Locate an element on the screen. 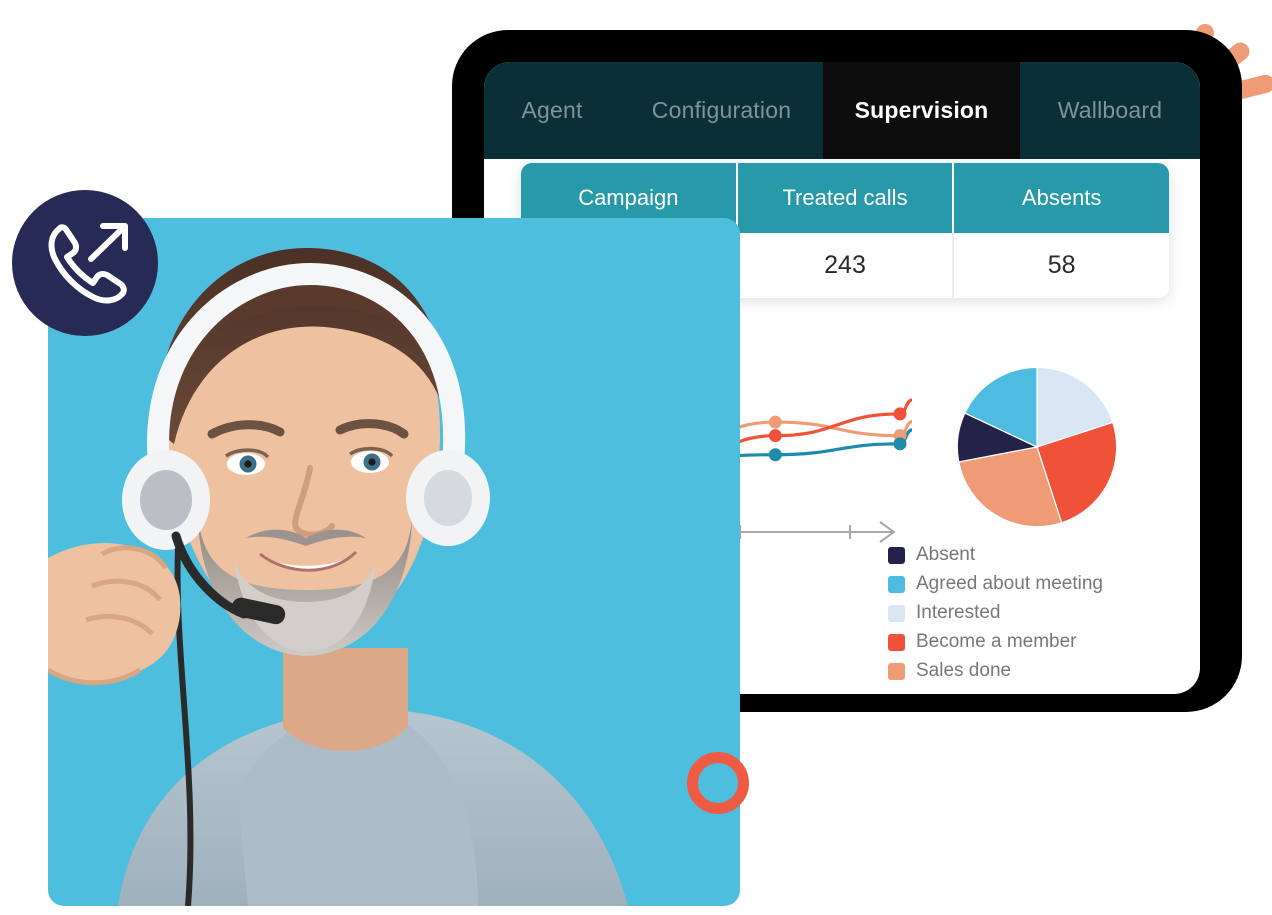 This screenshot has height=915, width=1272. outgoing-call-badge is located at coordinates (85, 263).